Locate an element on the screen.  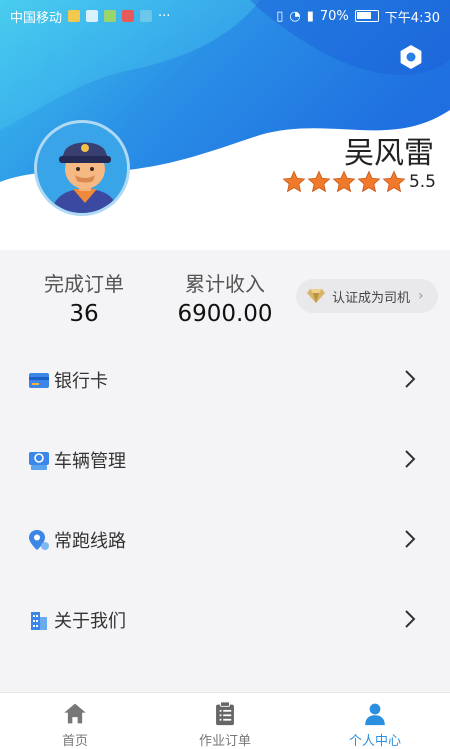
rating-stars is located at coordinates (344, 182).